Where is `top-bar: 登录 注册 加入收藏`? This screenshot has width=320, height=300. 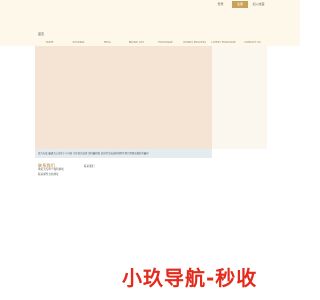 top-bar: 登录 注册 加入收藏 is located at coordinates (150, 5).